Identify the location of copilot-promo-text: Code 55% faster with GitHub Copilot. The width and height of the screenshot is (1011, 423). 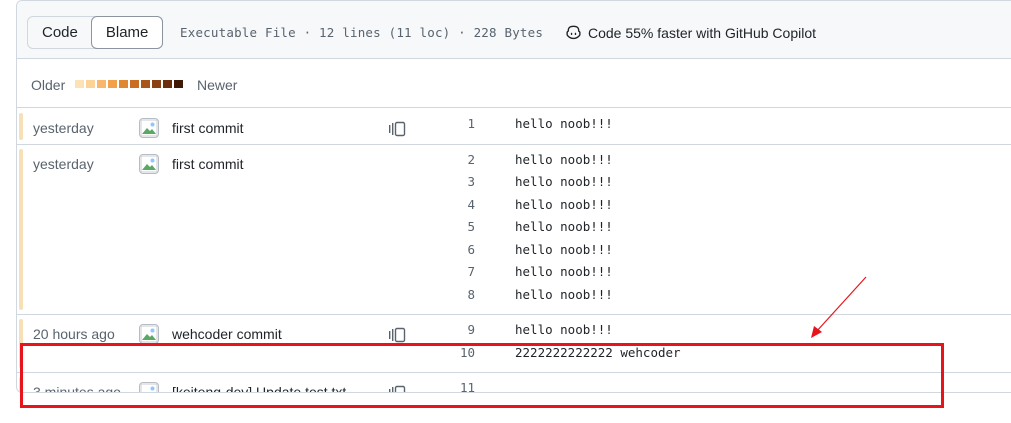
(702, 32).